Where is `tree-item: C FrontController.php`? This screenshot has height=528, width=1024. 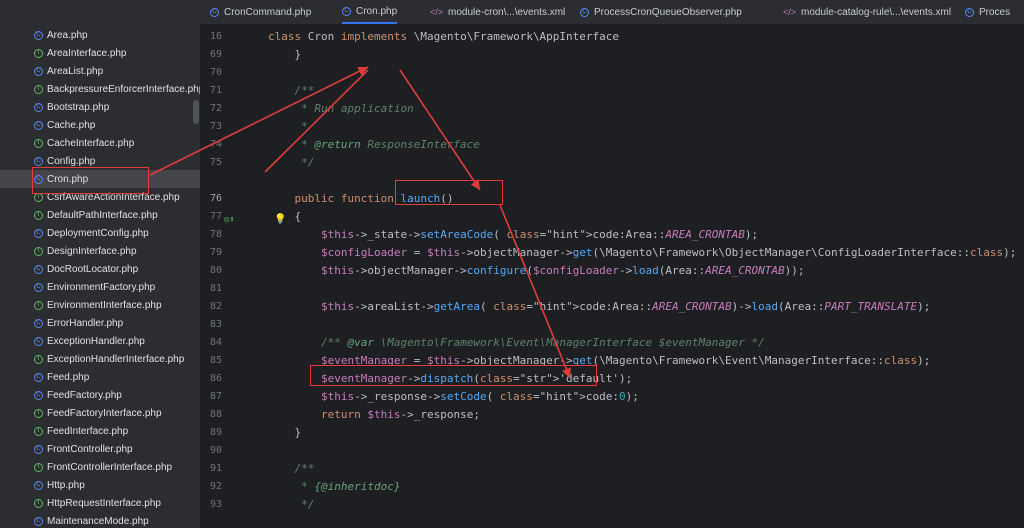 tree-item: C FrontController.php is located at coordinates (100, 449).